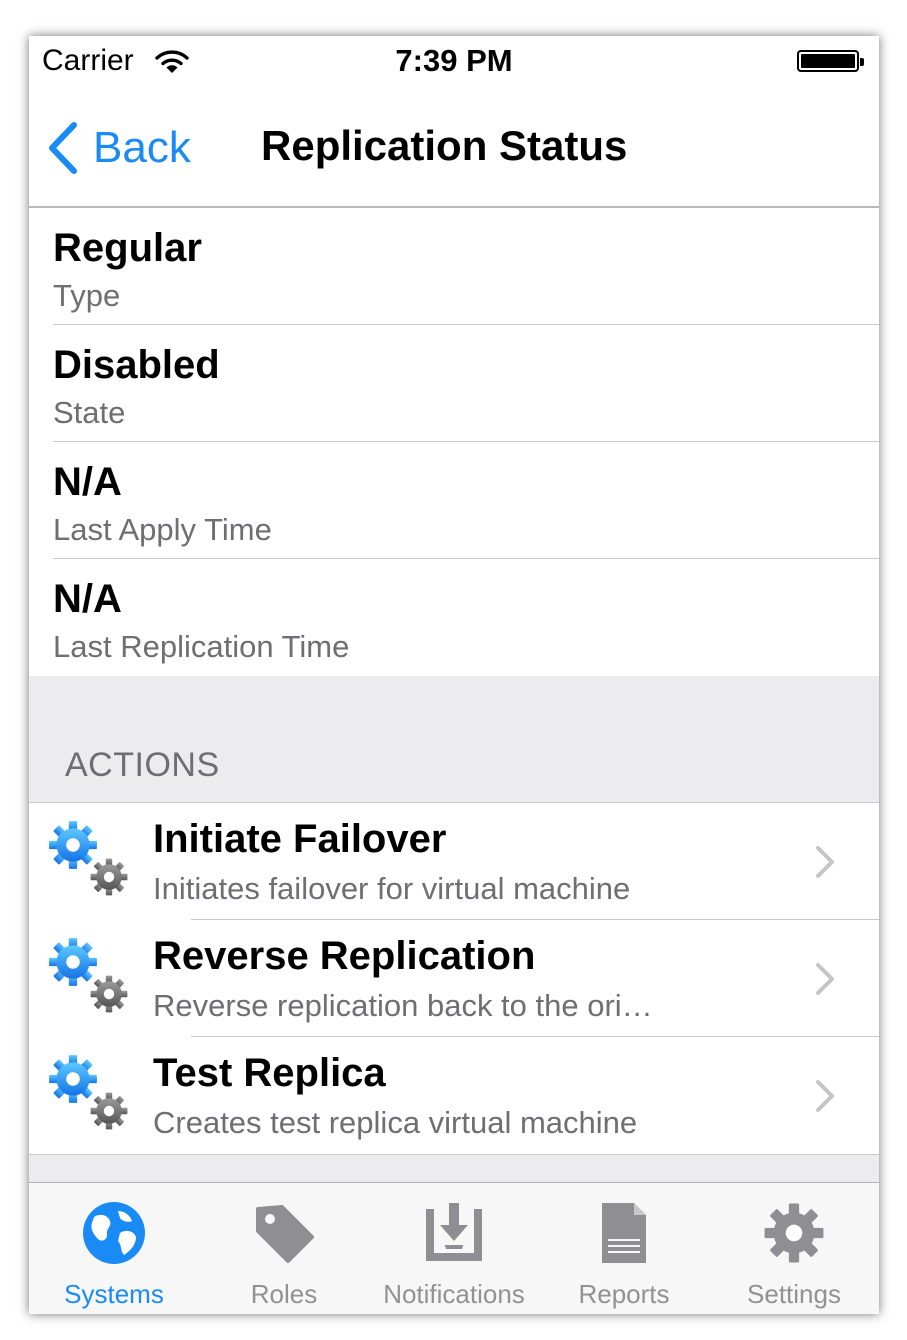 The height and width of the screenshot is (1340, 907). I want to click on battery-icon, so click(830, 61).